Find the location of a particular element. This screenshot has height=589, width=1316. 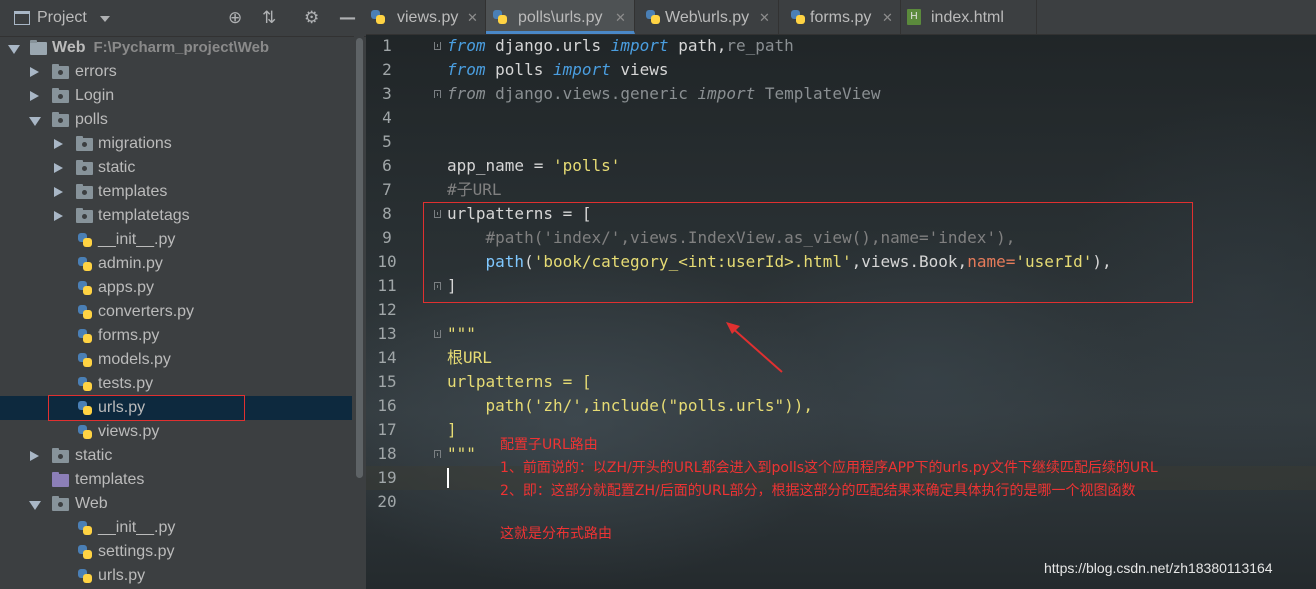

minimize-icon: — is located at coordinates (347, 18).